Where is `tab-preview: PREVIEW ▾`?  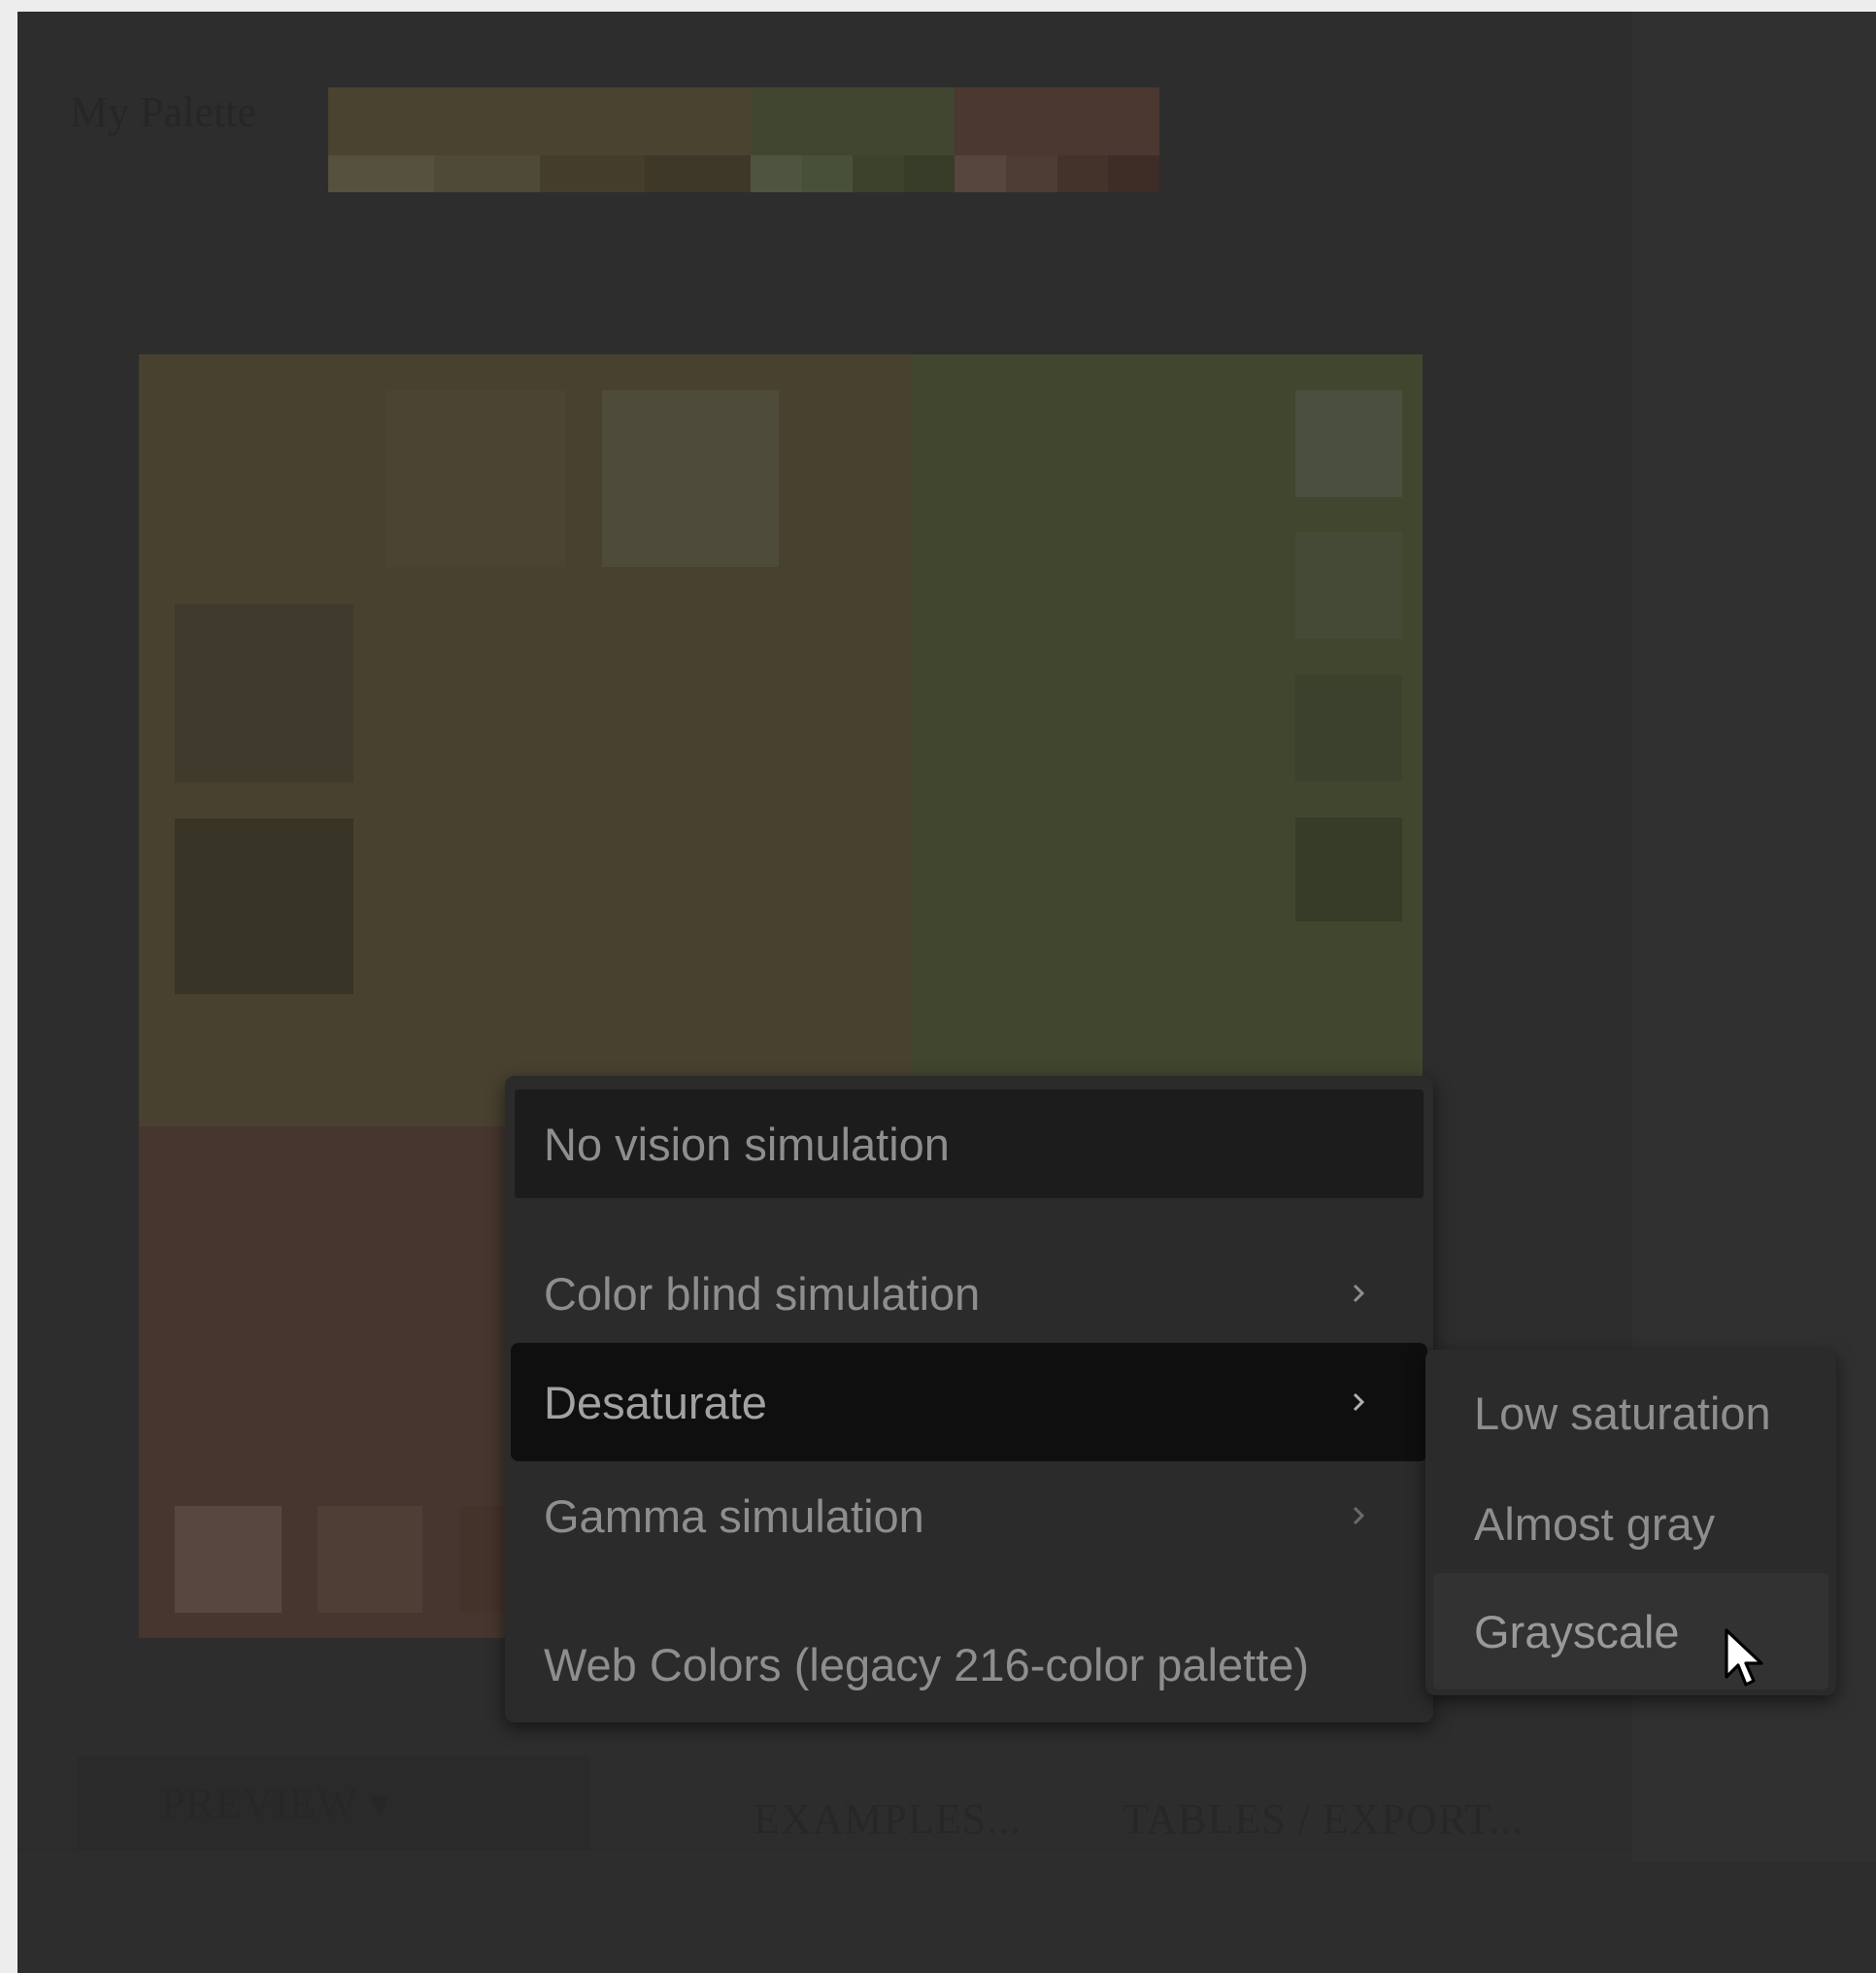
tab-preview: PREVIEW ▾ is located at coordinates (276, 1804).